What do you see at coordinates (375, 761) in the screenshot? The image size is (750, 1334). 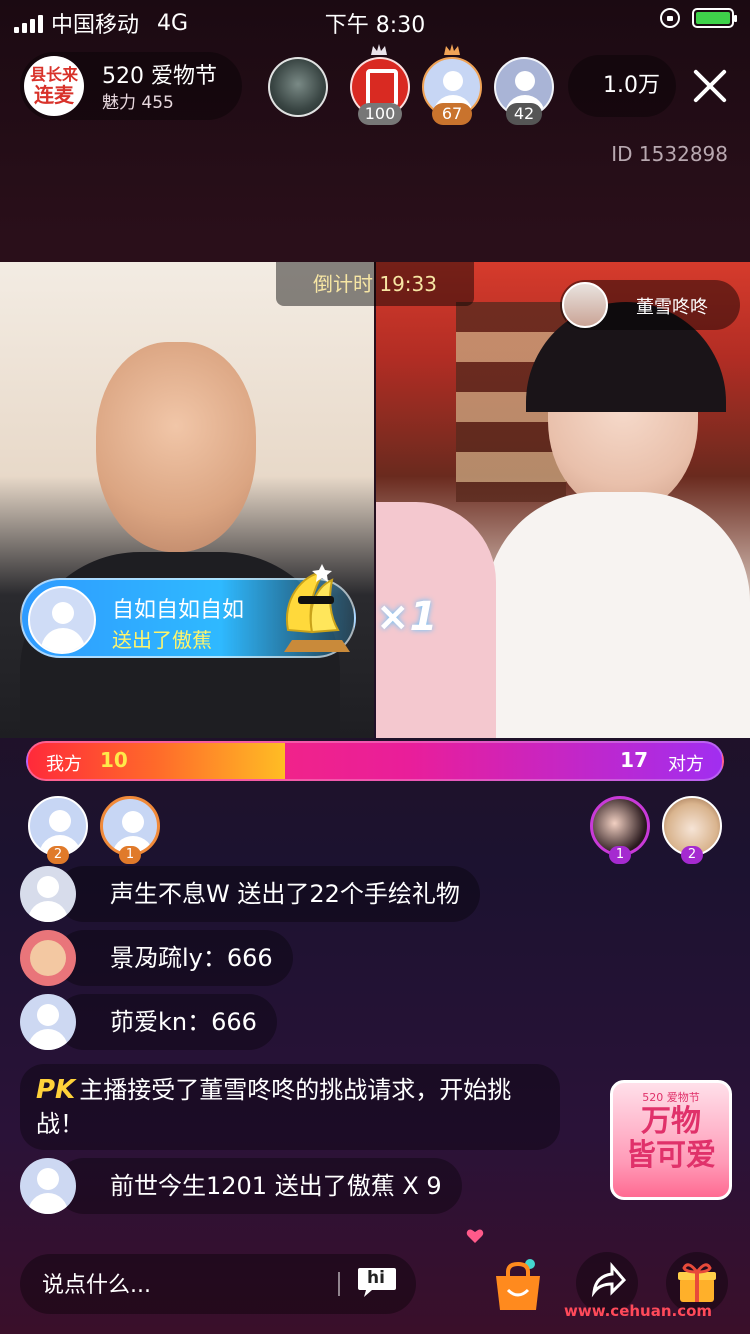 I see `pk-score-bar: 我方 10 17 对方` at bounding box center [375, 761].